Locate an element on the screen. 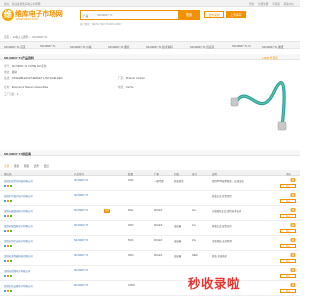  filter-all: 全部 is located at coordinates (6, 166).